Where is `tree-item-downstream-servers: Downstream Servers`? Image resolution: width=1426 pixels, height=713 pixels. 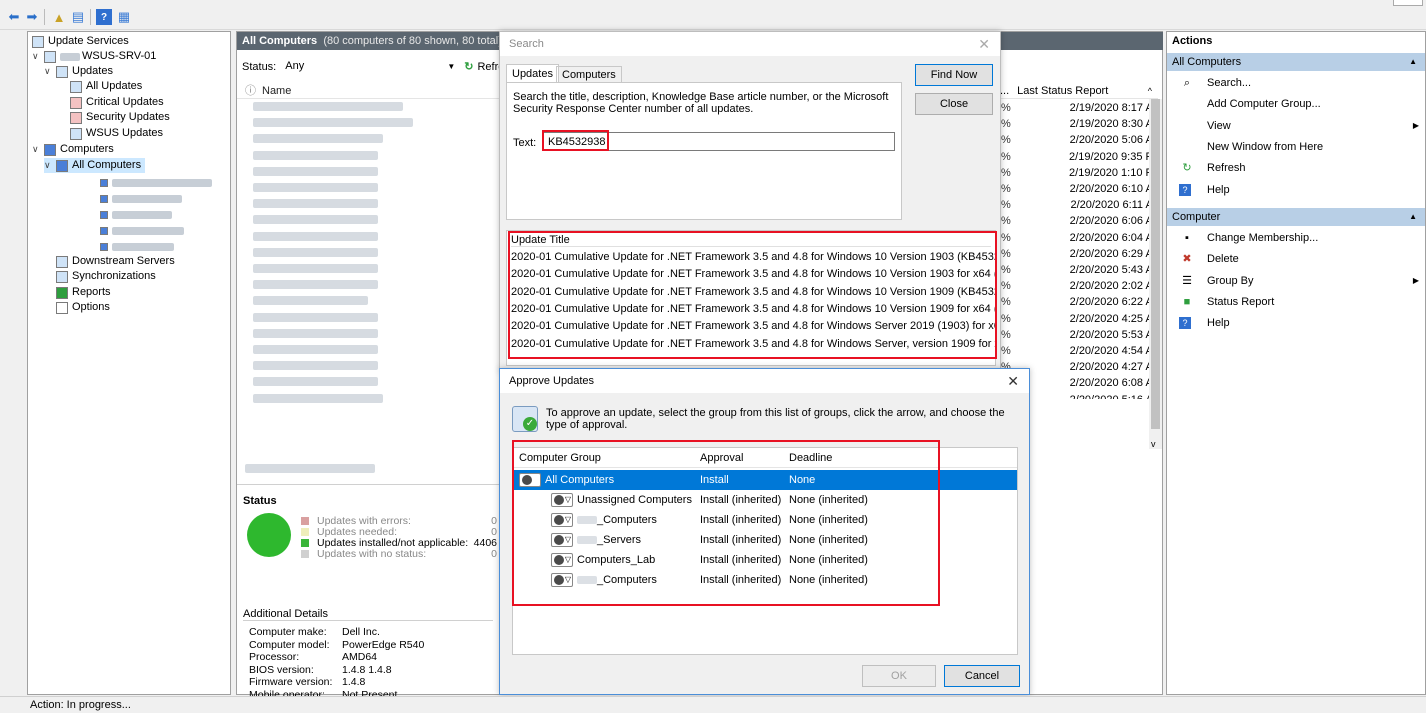
tree-item-downstream-servers: Downstream Servers is located at coordinates (115, 261).